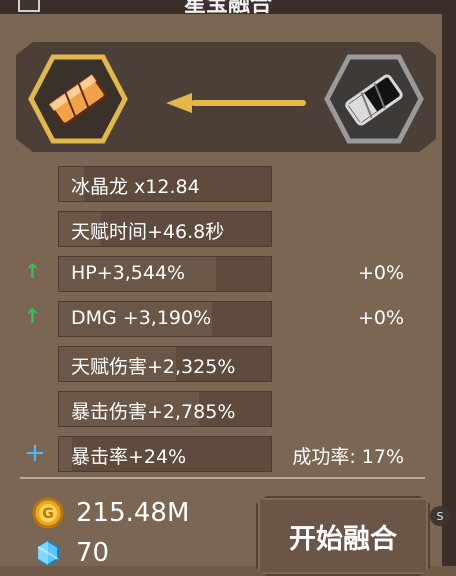 The image size is (456, 576). What do you see at coordinates (65, 454) in the screenshot?
I see `stat-fill` at bounding box center [65, 454].